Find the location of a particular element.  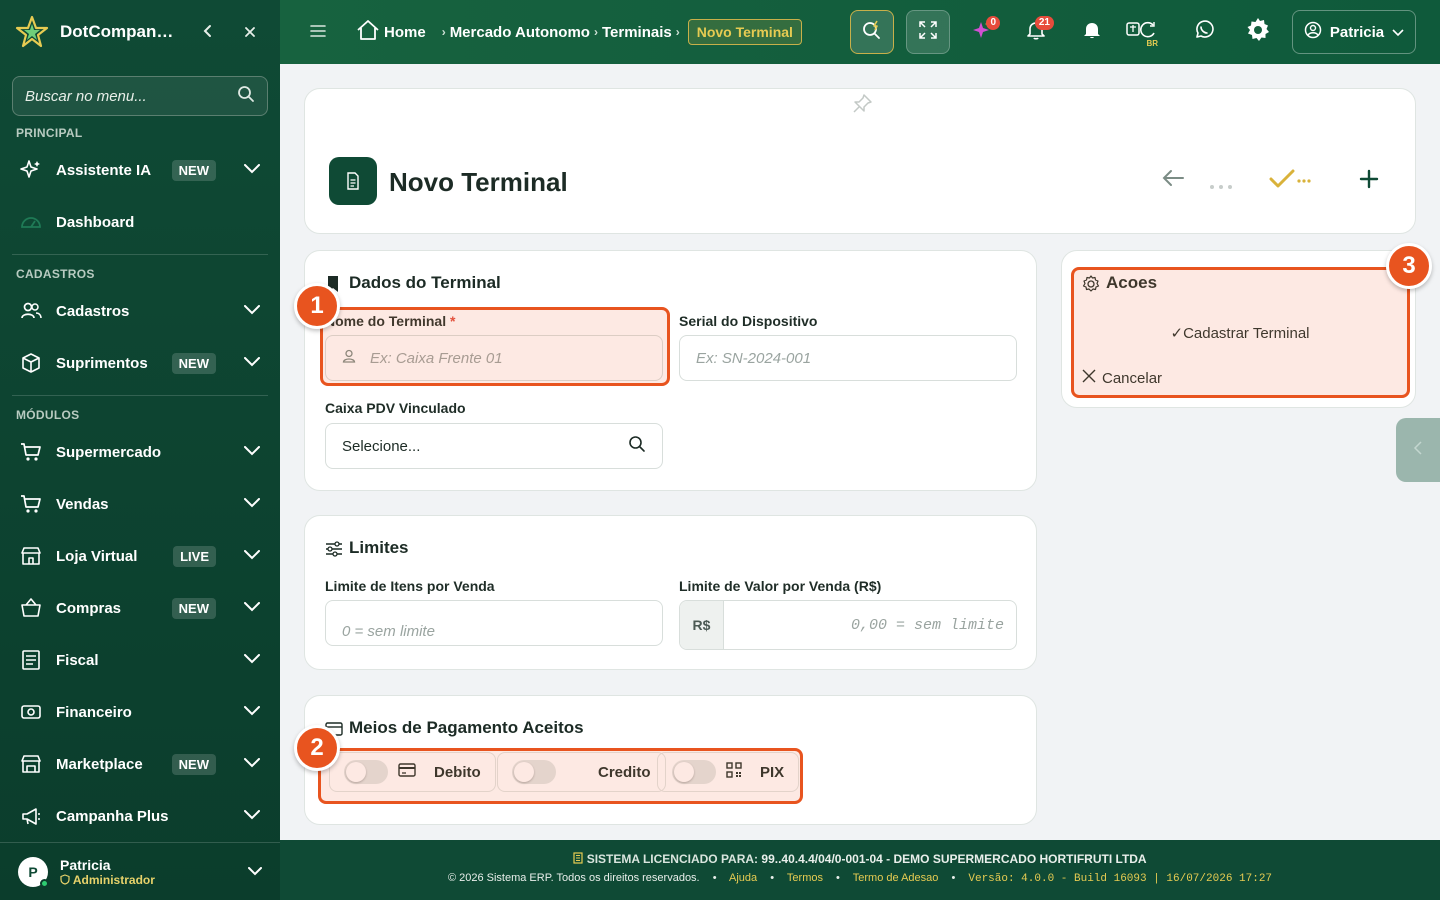

page-header-card: Novo Terminal is located at coordinates (860, 161).